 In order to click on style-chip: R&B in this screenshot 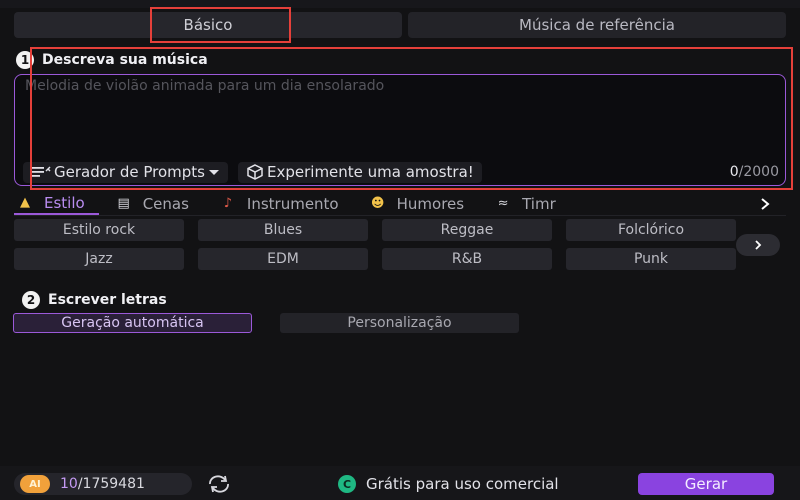, I will do `click(467, 259)`.